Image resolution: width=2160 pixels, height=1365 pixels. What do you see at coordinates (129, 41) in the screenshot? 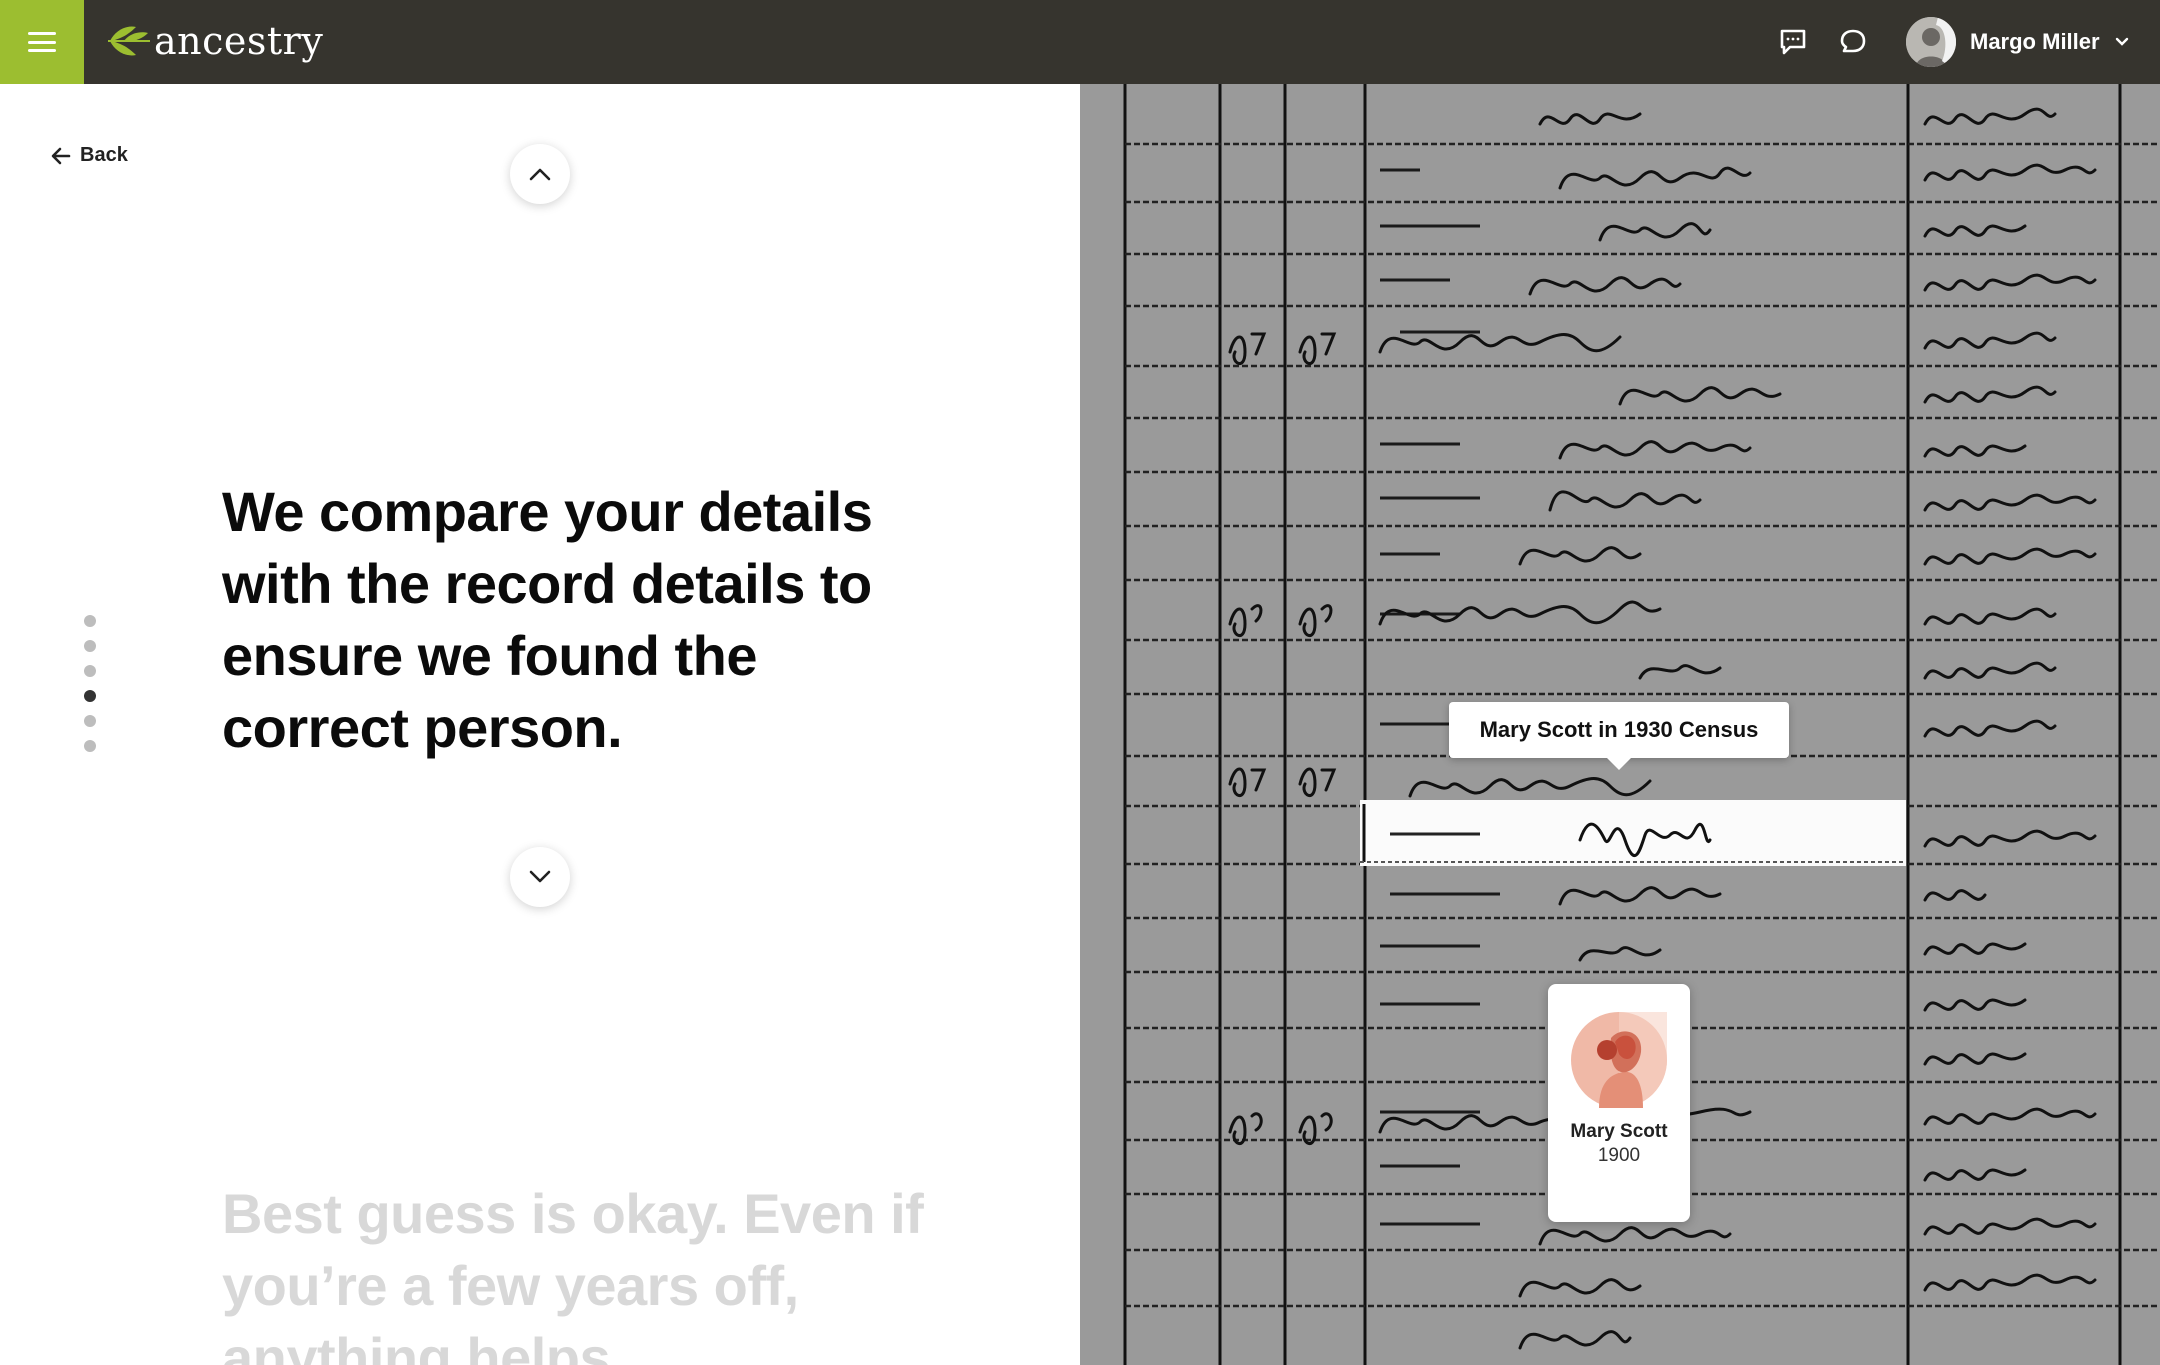
I see `leaf-logo-icon` at bounding box center [129, 41].